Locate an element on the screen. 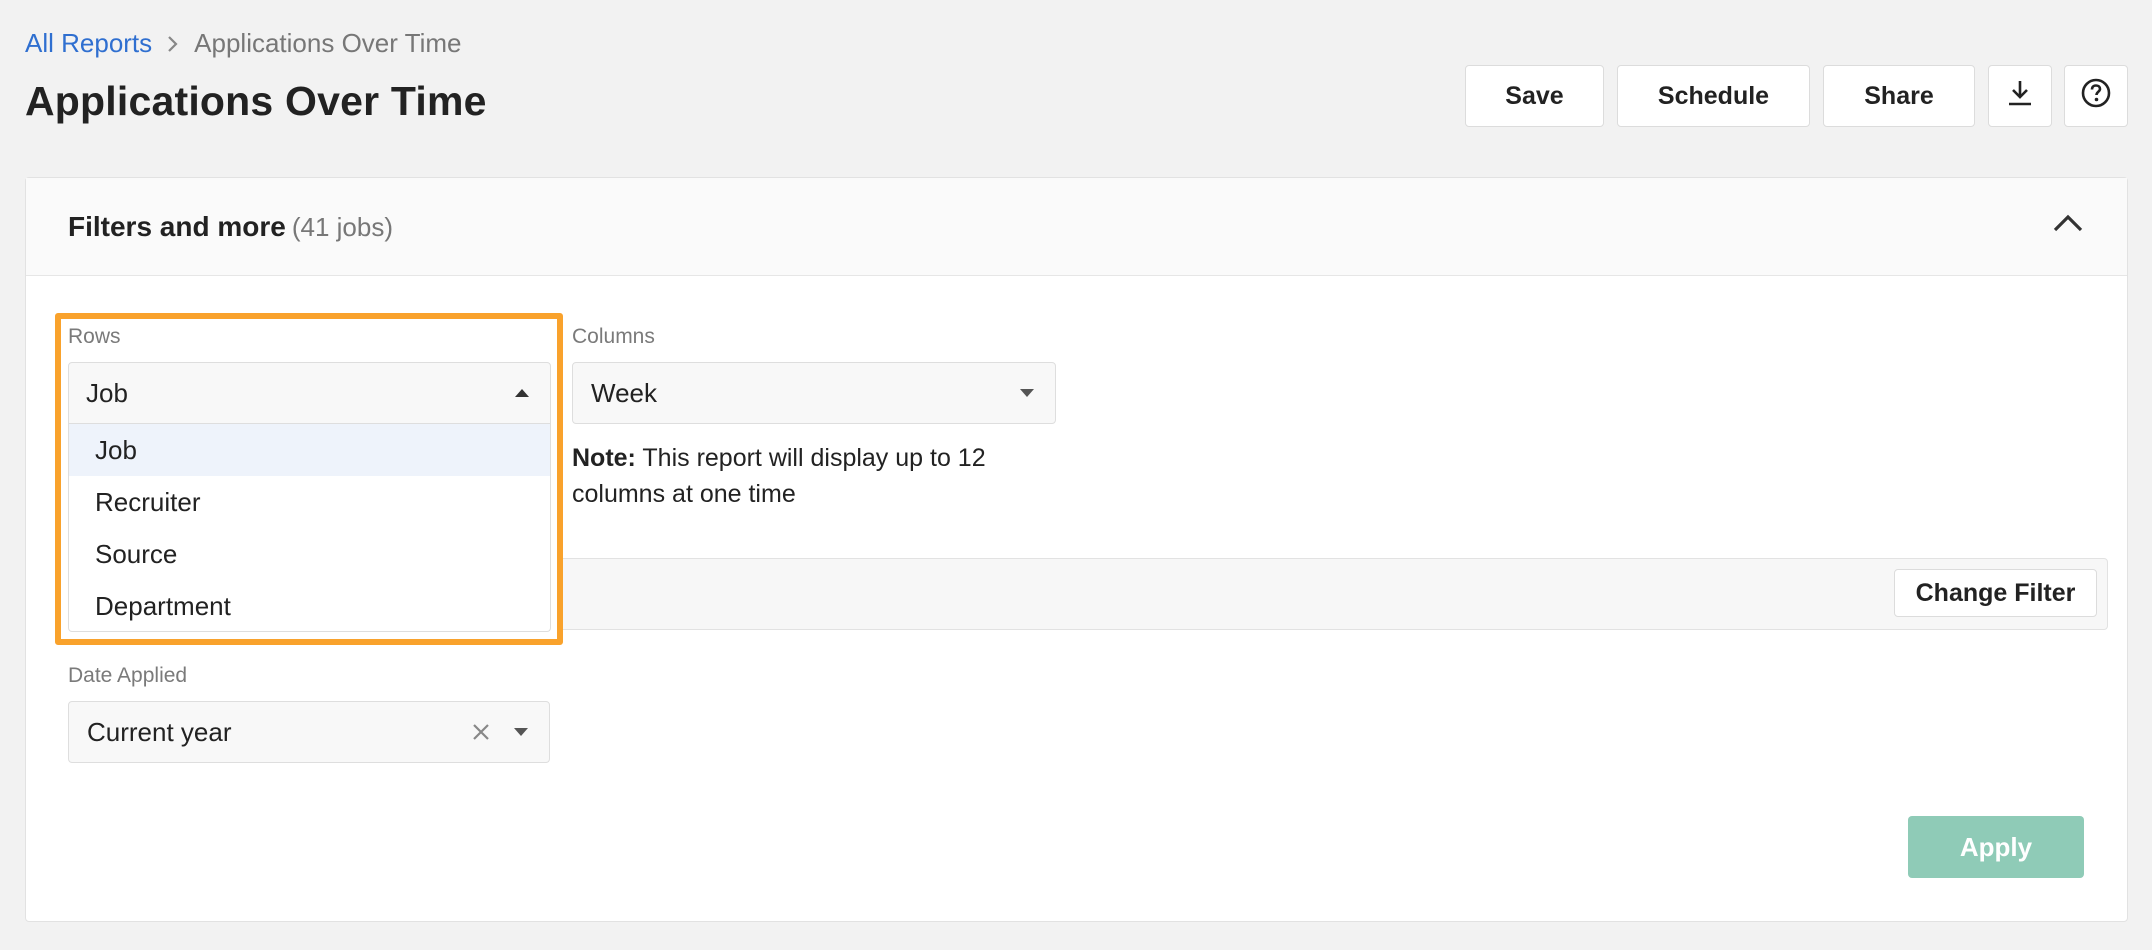 The width and height of the screenshot is (2152, 950). date-applied-value: Current year is located at coordinates (159, 731).